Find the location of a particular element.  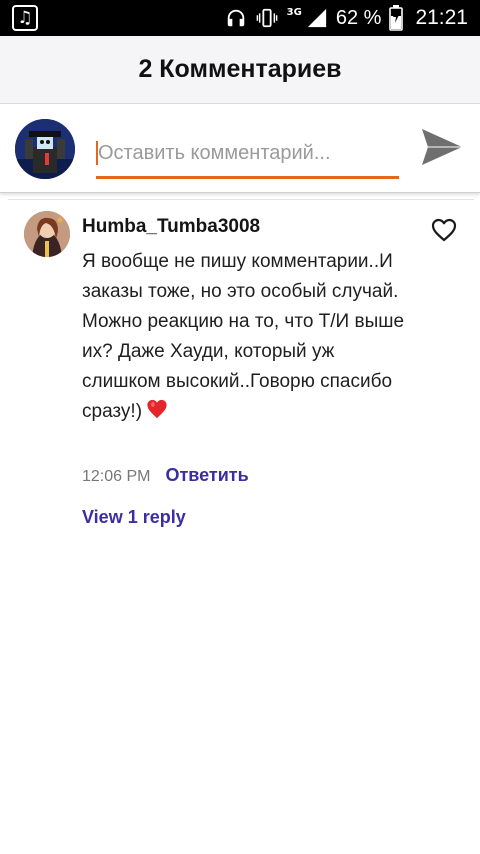

comment-input-field is located at coordinates (247, 155).